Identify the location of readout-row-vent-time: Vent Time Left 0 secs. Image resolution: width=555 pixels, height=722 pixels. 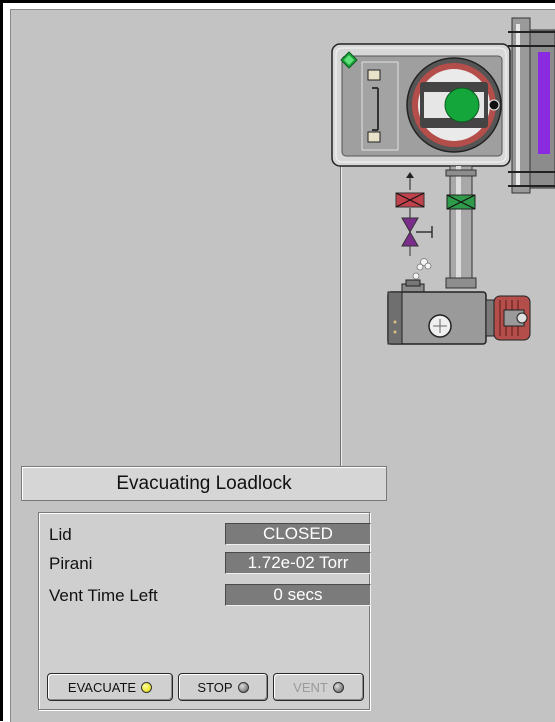
(210, 595).